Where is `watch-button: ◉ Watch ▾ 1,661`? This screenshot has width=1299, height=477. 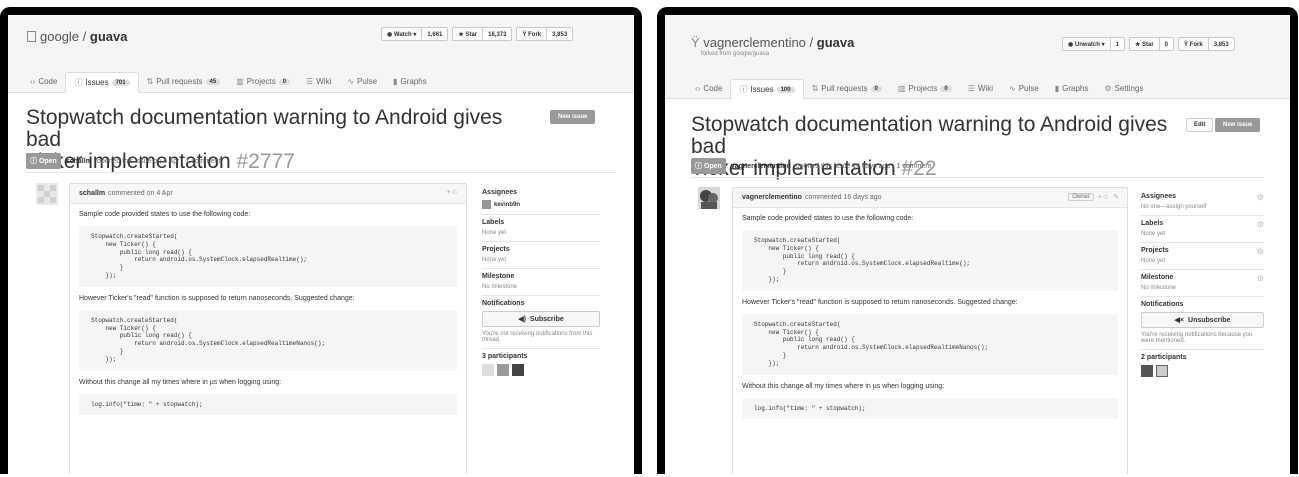 watch-button: ◉ Watch ▾ 1,661 is located at coordinates (415, 34).